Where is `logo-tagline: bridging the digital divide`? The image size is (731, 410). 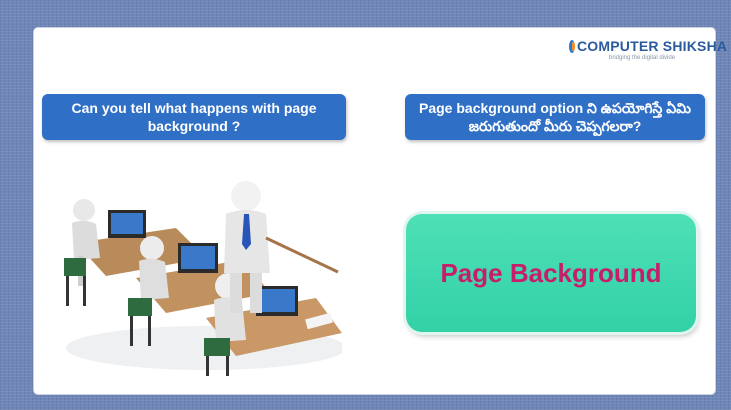 logo-tagline: bridging the digital divide is located at coordinates (642, 58).